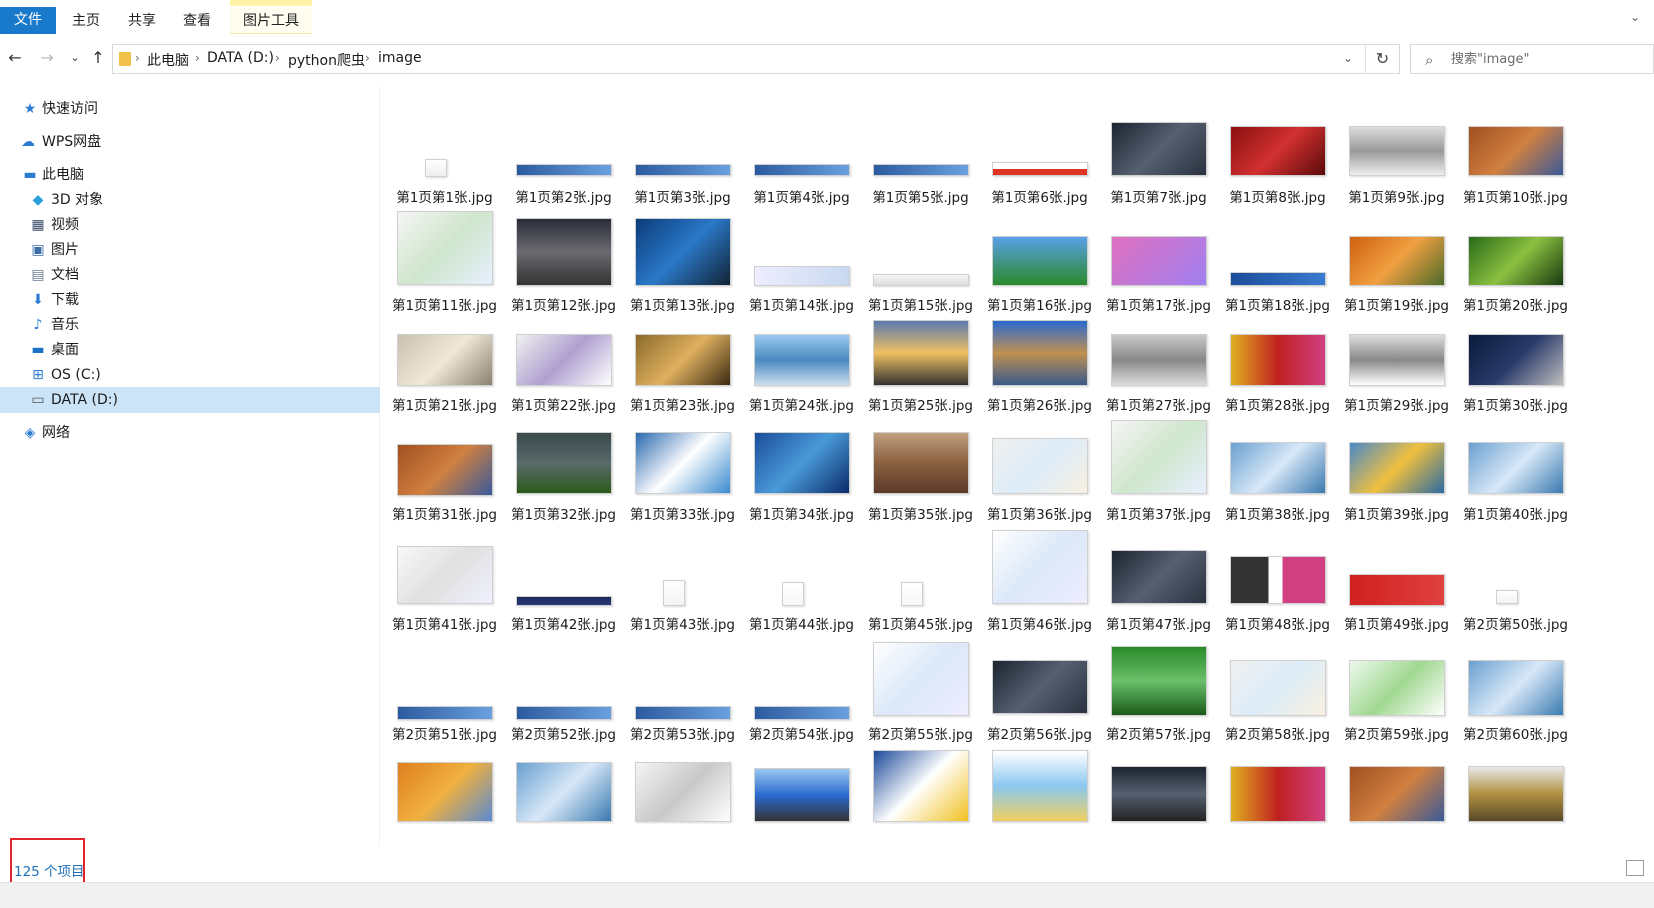 This screenshot has width=1654, height=908. What do you see at coordinates (682, 304) in the screenshot?
I see `file-name: 第1页第13张.jpg` at bounding box center [682, 304].